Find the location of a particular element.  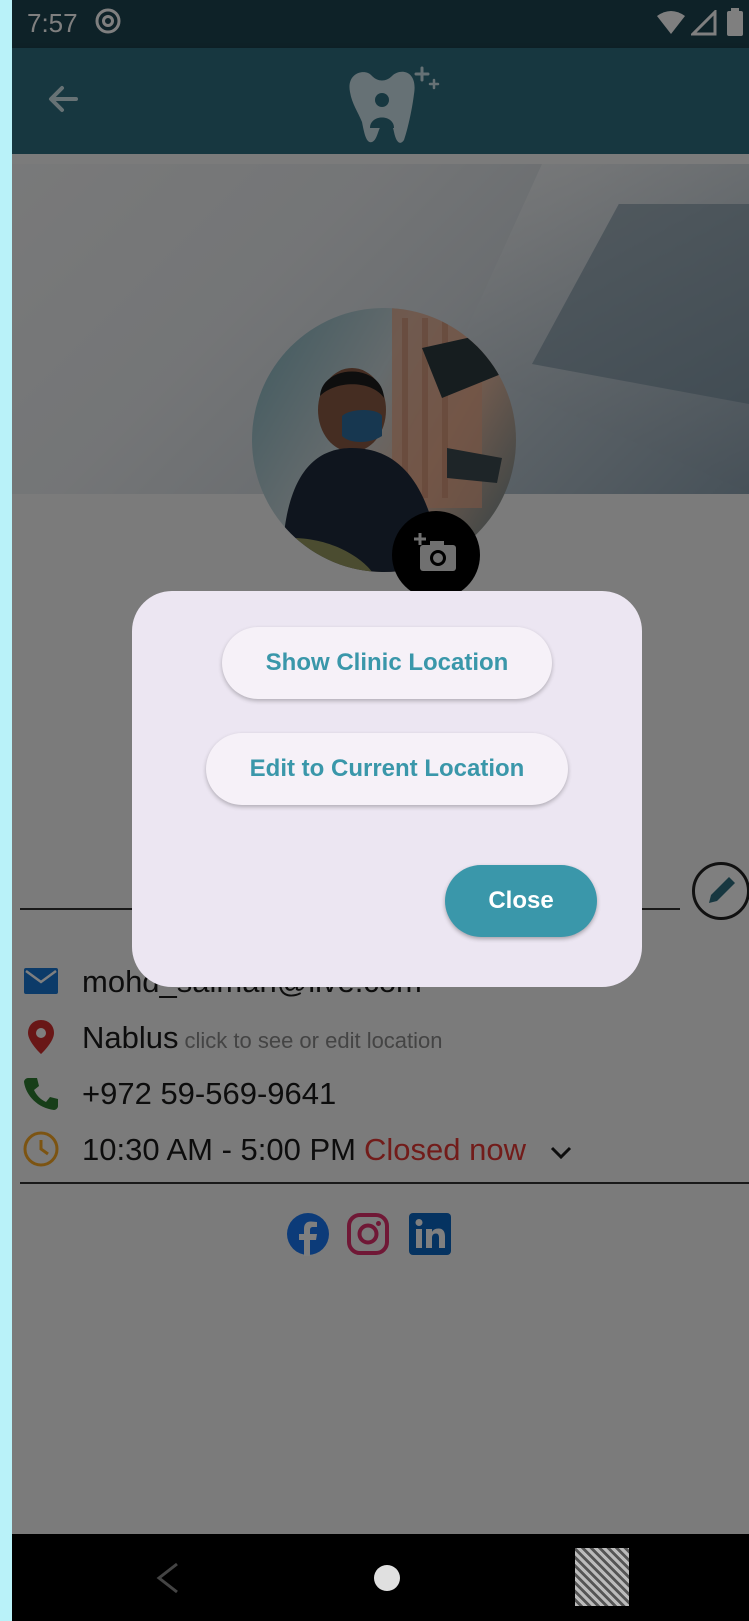

edit-current-location-button: Edit to Current Location is located at coordinates (387, 769).